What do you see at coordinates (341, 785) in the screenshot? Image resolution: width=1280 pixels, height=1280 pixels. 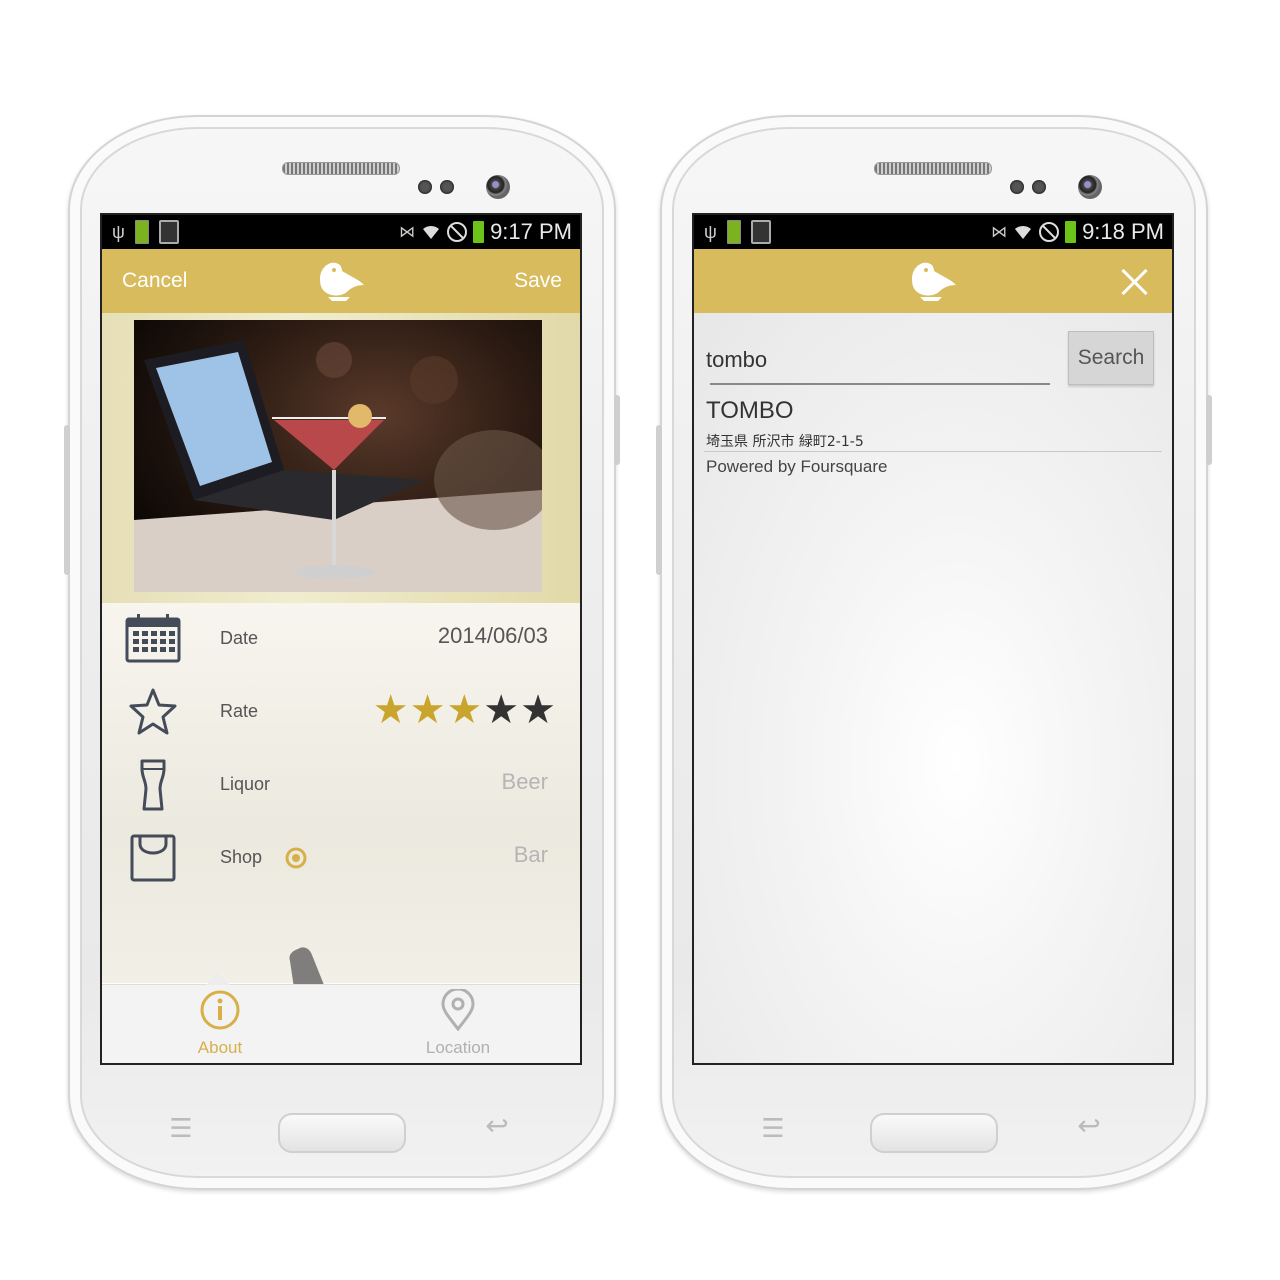 I see `liquor-row: Liquor Beer` at bounding box center [341, 785].